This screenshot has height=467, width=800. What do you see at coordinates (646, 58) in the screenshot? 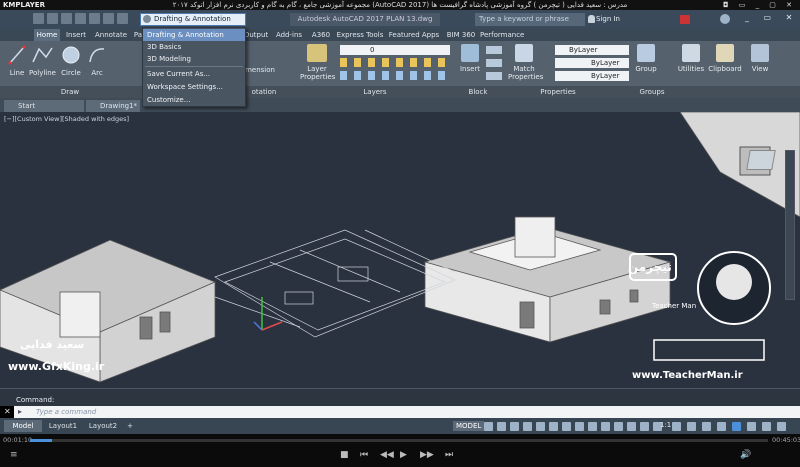
I see `group-tool: Group` at bounding box center [646, 58].